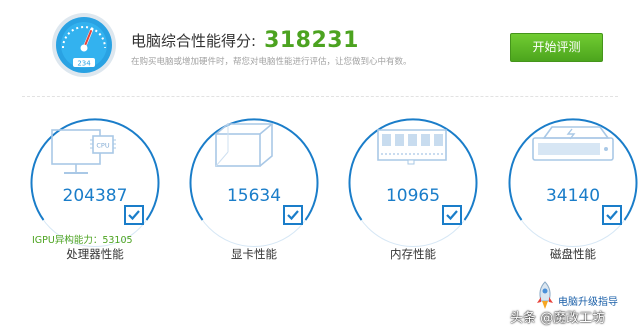 The image size is (640, 334). What do you see at coordinates (84, 64) in the screenshot?
I see `gauge-readout: 234` at bounding box center [84, 64].